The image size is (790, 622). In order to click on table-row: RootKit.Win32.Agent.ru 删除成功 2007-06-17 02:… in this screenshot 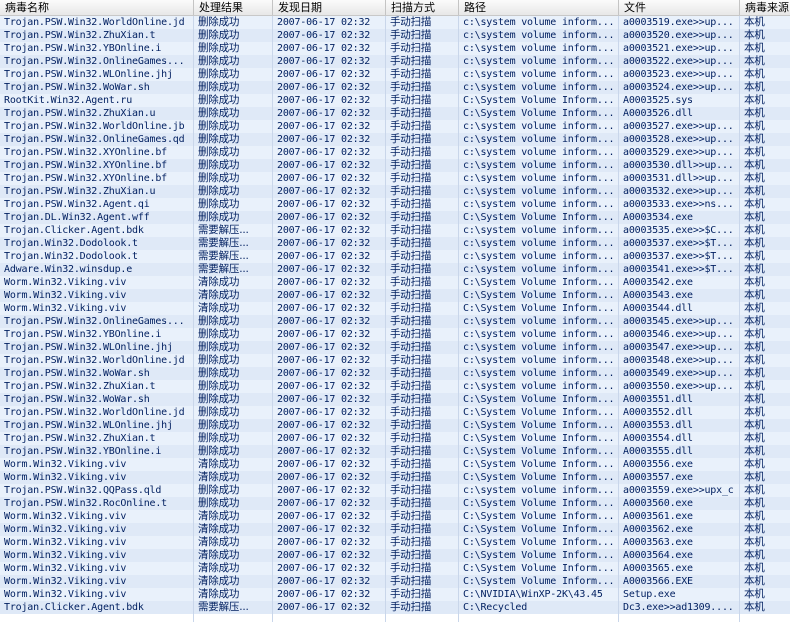, I will do `click(395, 100)`.